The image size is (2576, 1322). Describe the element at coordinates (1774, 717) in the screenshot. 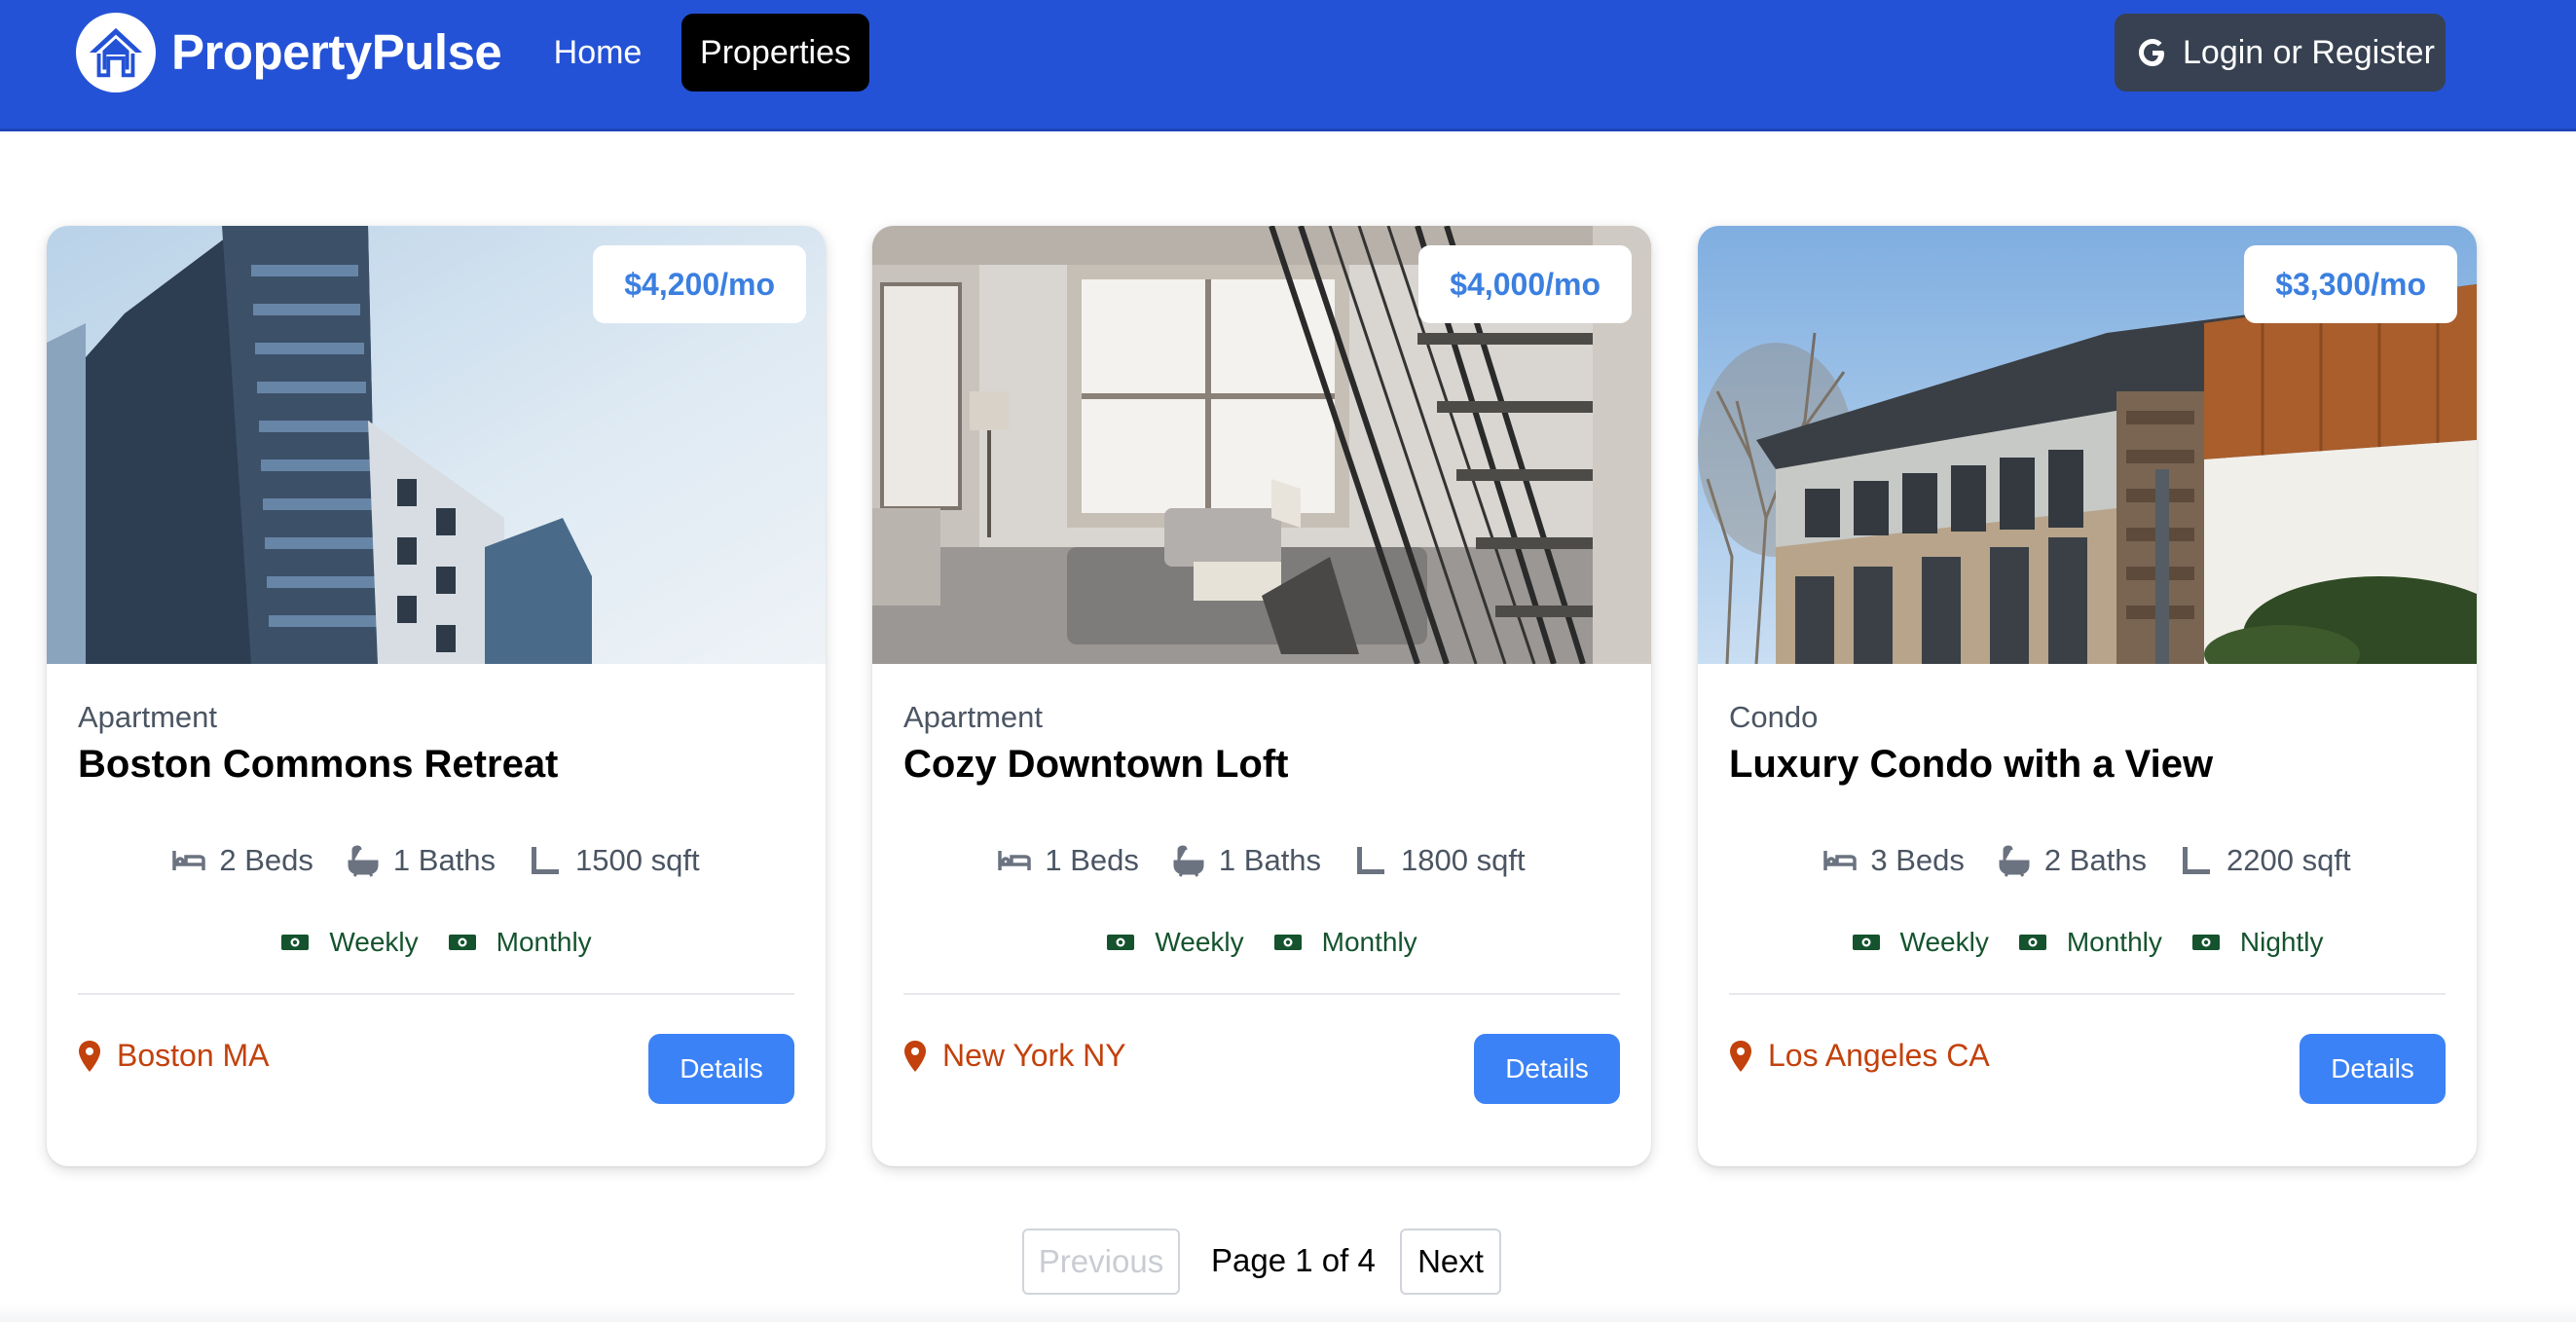

I see `property-type: Condo` at that location.